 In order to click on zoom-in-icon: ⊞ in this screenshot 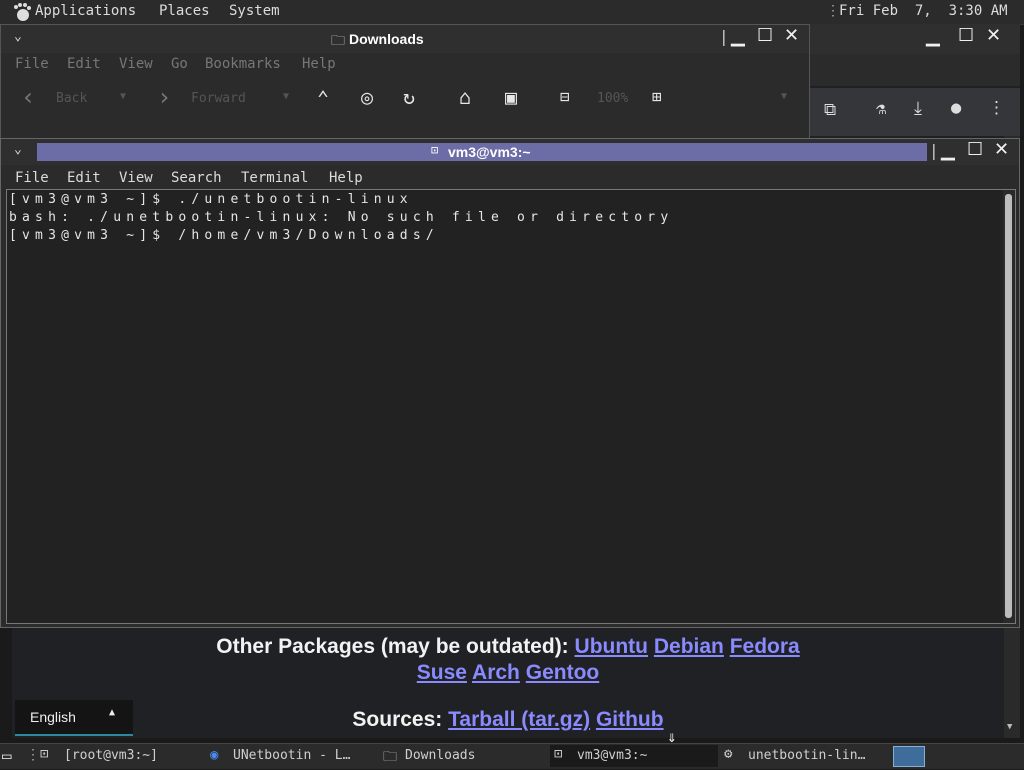, I will do `click(657, 96)`.